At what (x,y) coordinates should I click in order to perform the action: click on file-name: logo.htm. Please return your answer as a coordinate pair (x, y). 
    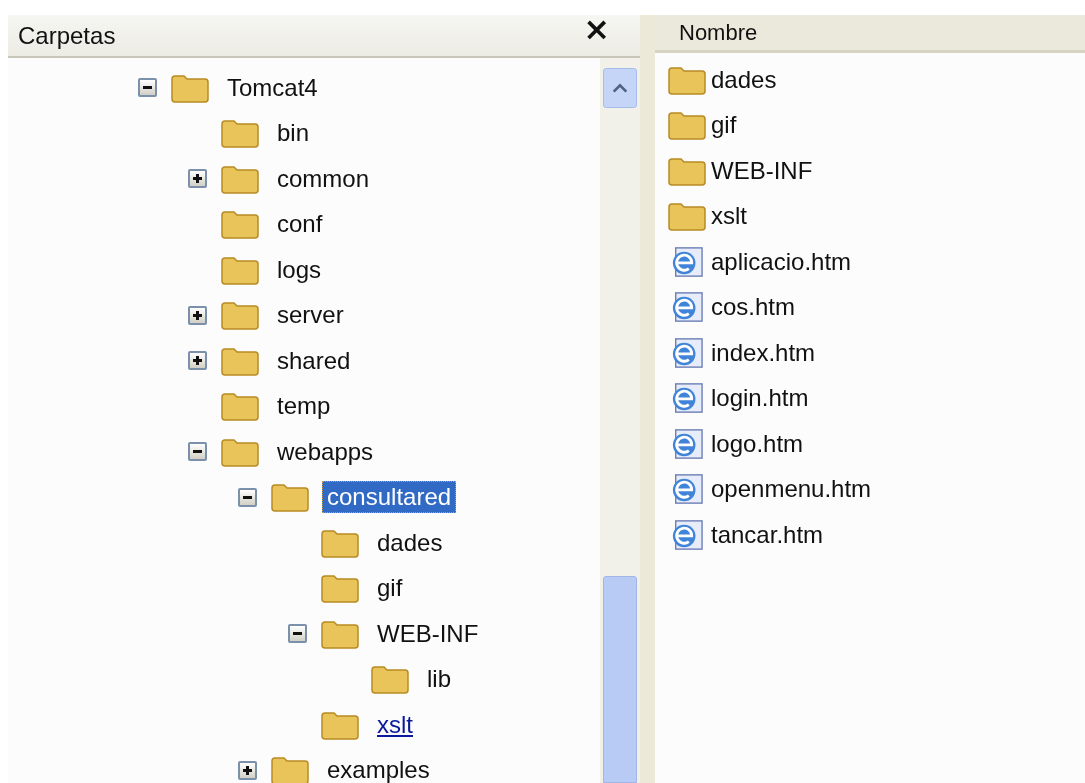
    Looking at the image, I should click on (757, 443).